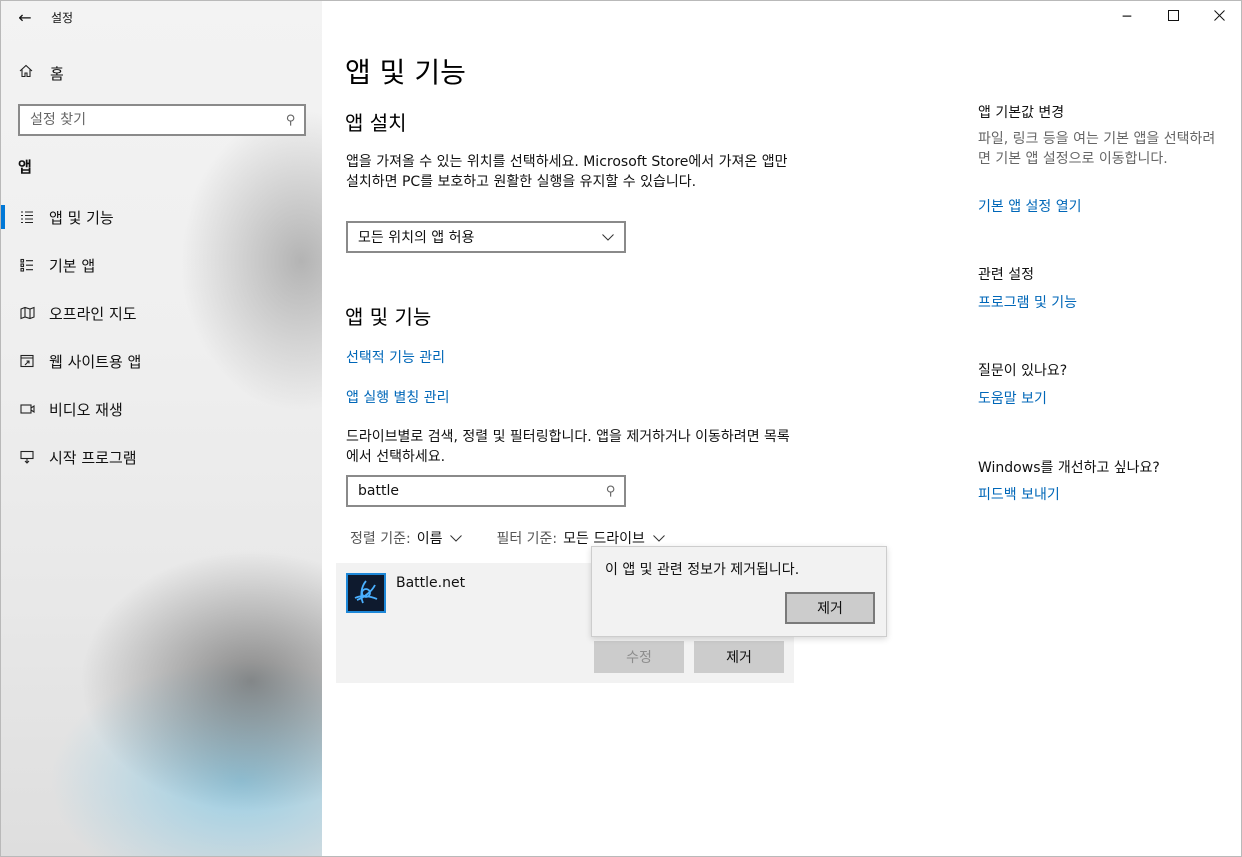 This screenshot has height=857, width=1242. I want to click on apps-features-icon, so click(27, 217).